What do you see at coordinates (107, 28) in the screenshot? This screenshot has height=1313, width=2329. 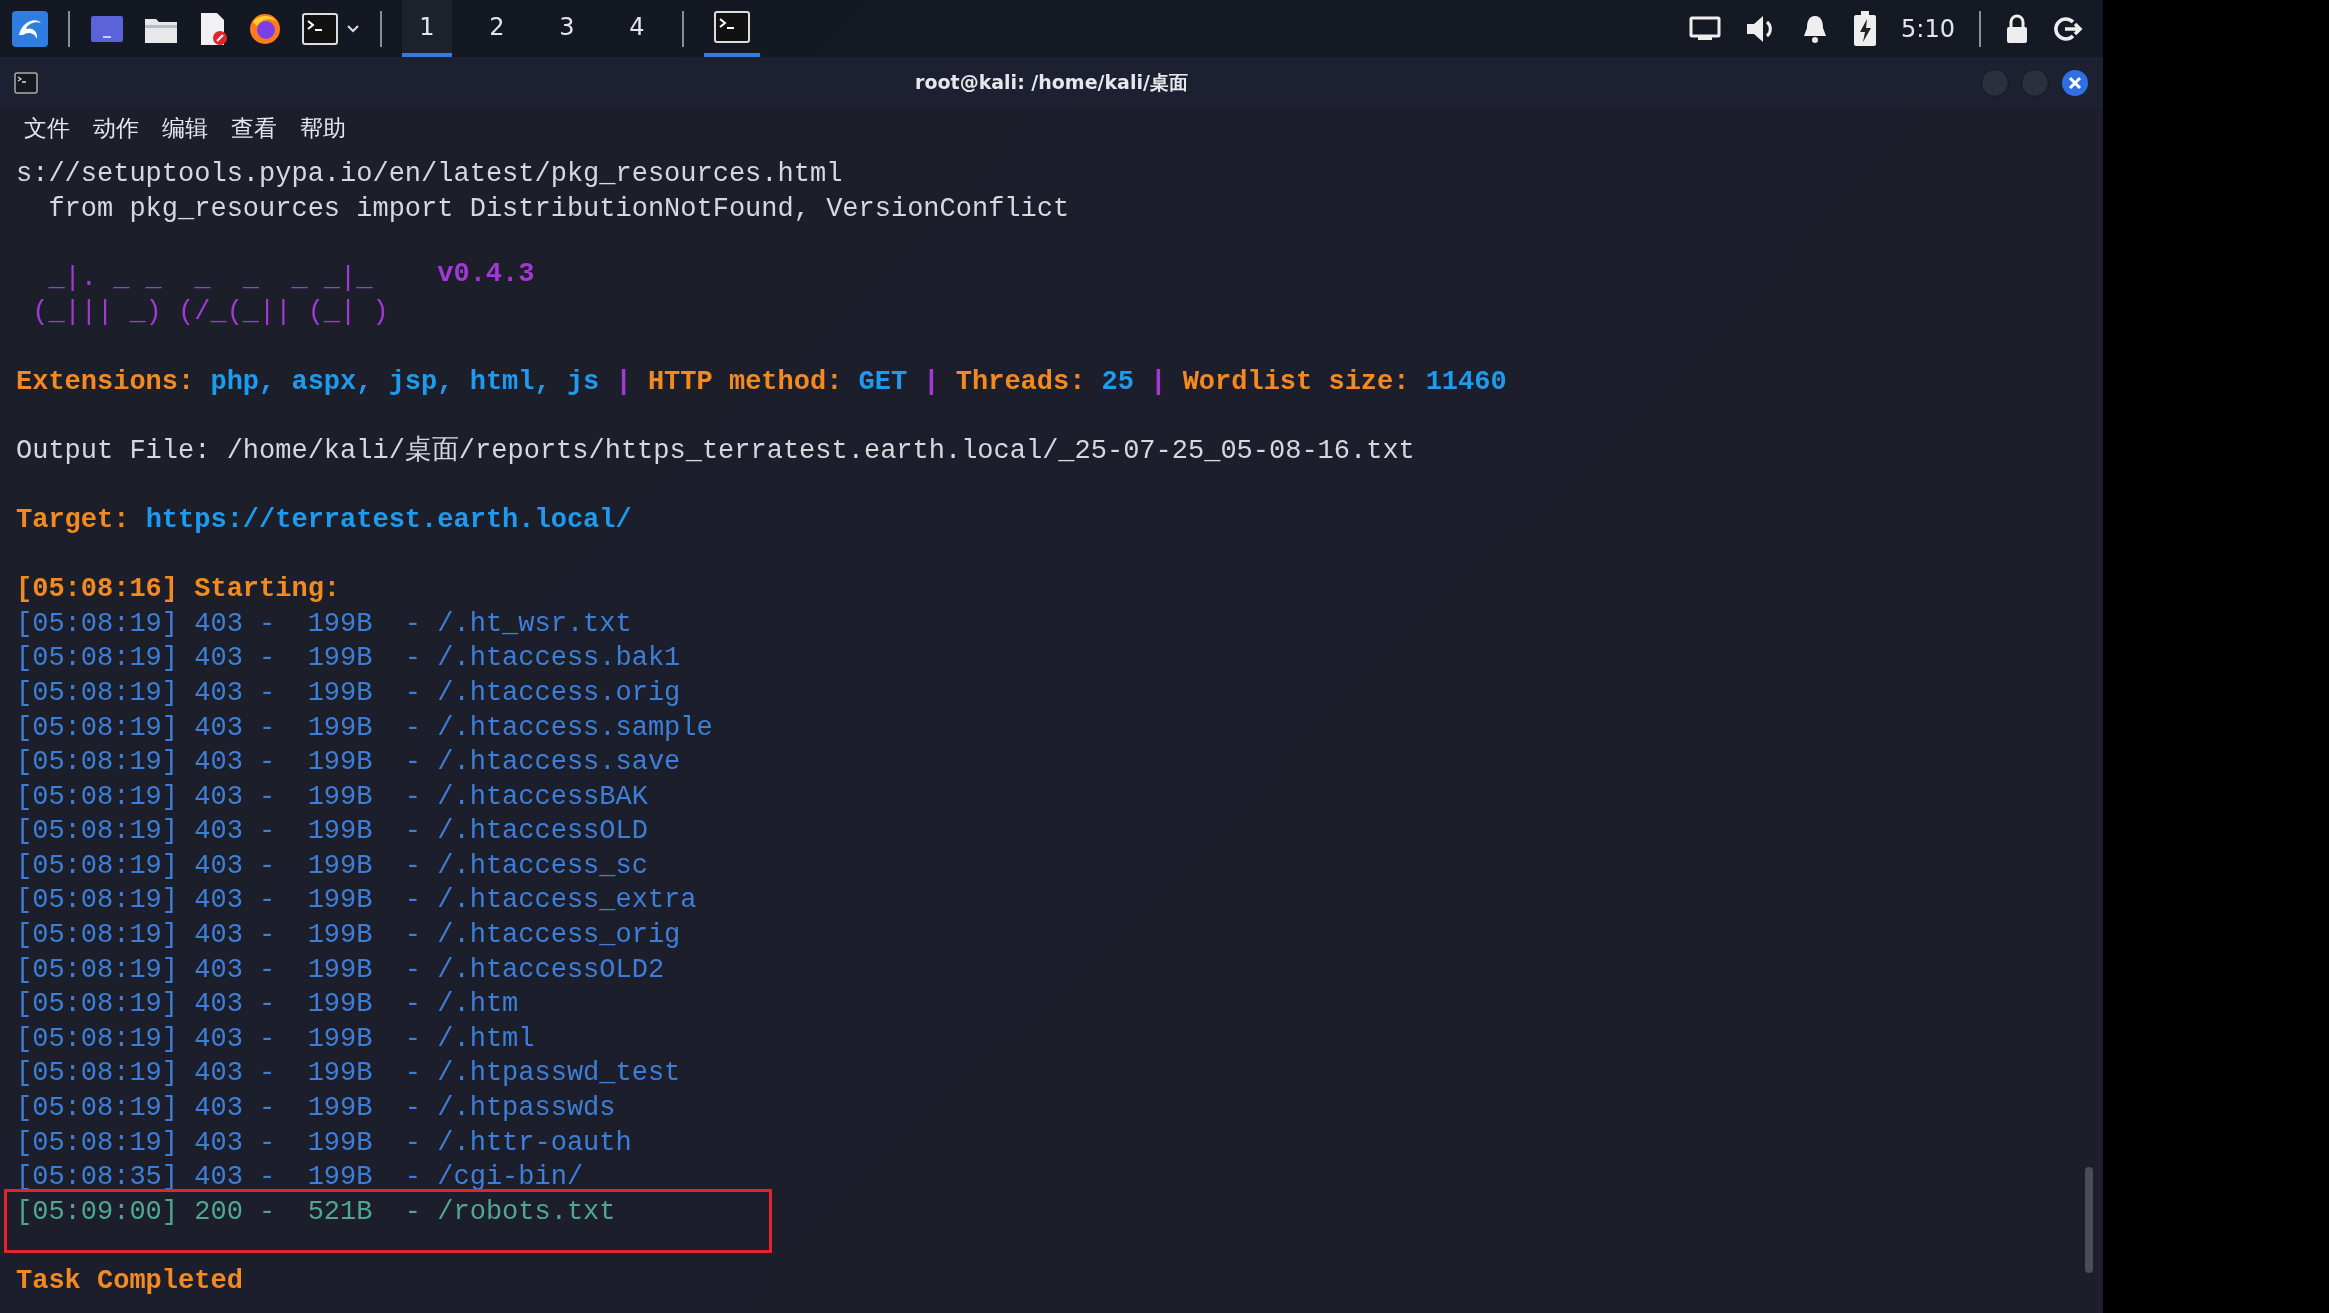 I see `desktop-icon` at bounding box center [107, 28].